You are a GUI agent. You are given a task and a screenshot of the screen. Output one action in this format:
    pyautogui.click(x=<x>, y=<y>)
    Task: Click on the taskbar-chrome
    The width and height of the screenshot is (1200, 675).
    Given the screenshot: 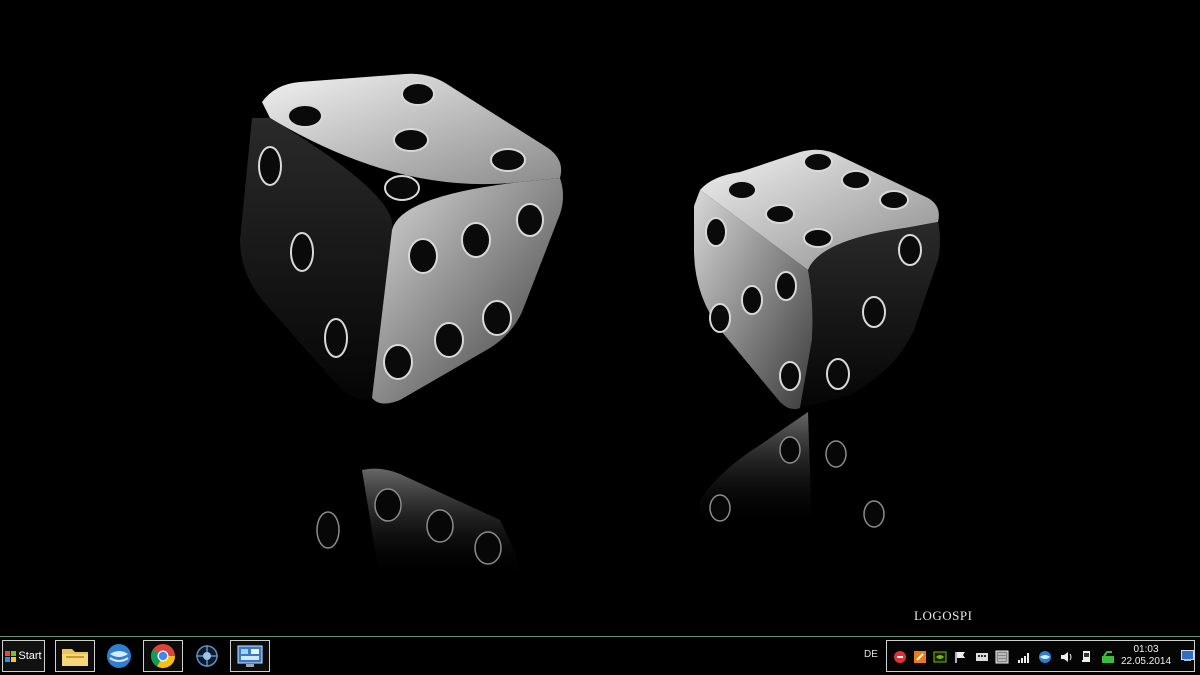 What is the action you would take?
    pyautogui.click(x=163, y=656)
    